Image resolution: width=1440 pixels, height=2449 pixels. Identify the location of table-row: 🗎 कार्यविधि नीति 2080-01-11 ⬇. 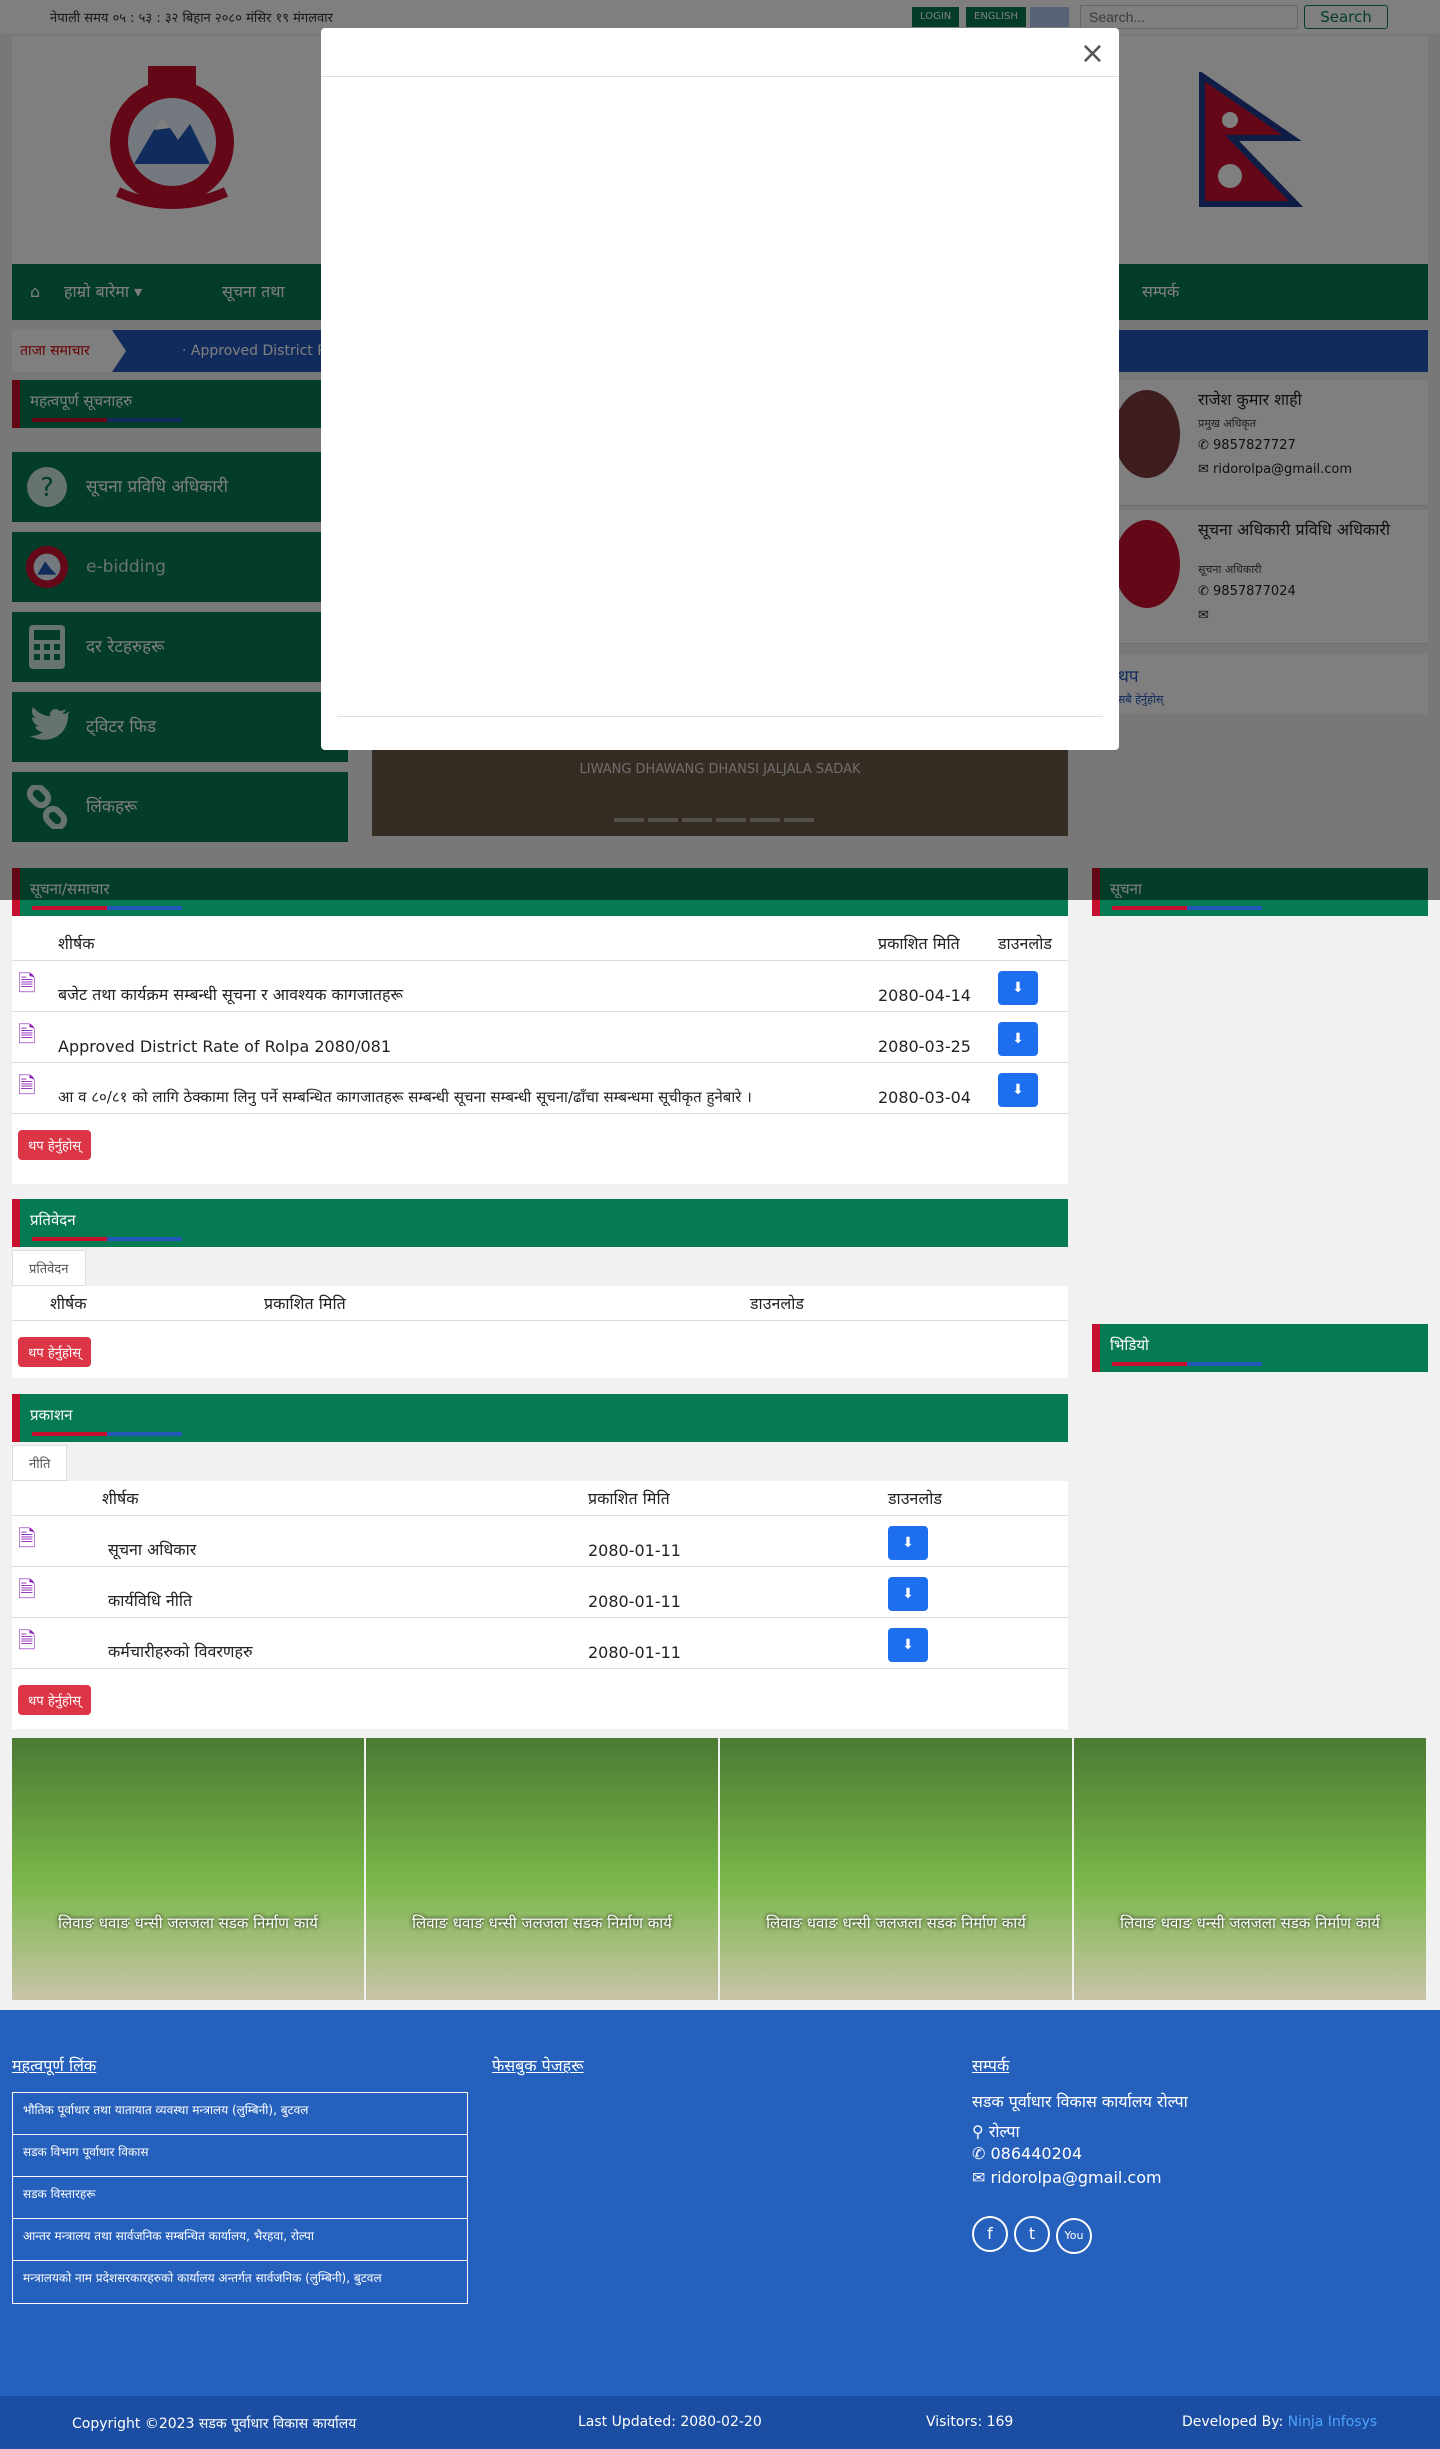
(540, 1592).